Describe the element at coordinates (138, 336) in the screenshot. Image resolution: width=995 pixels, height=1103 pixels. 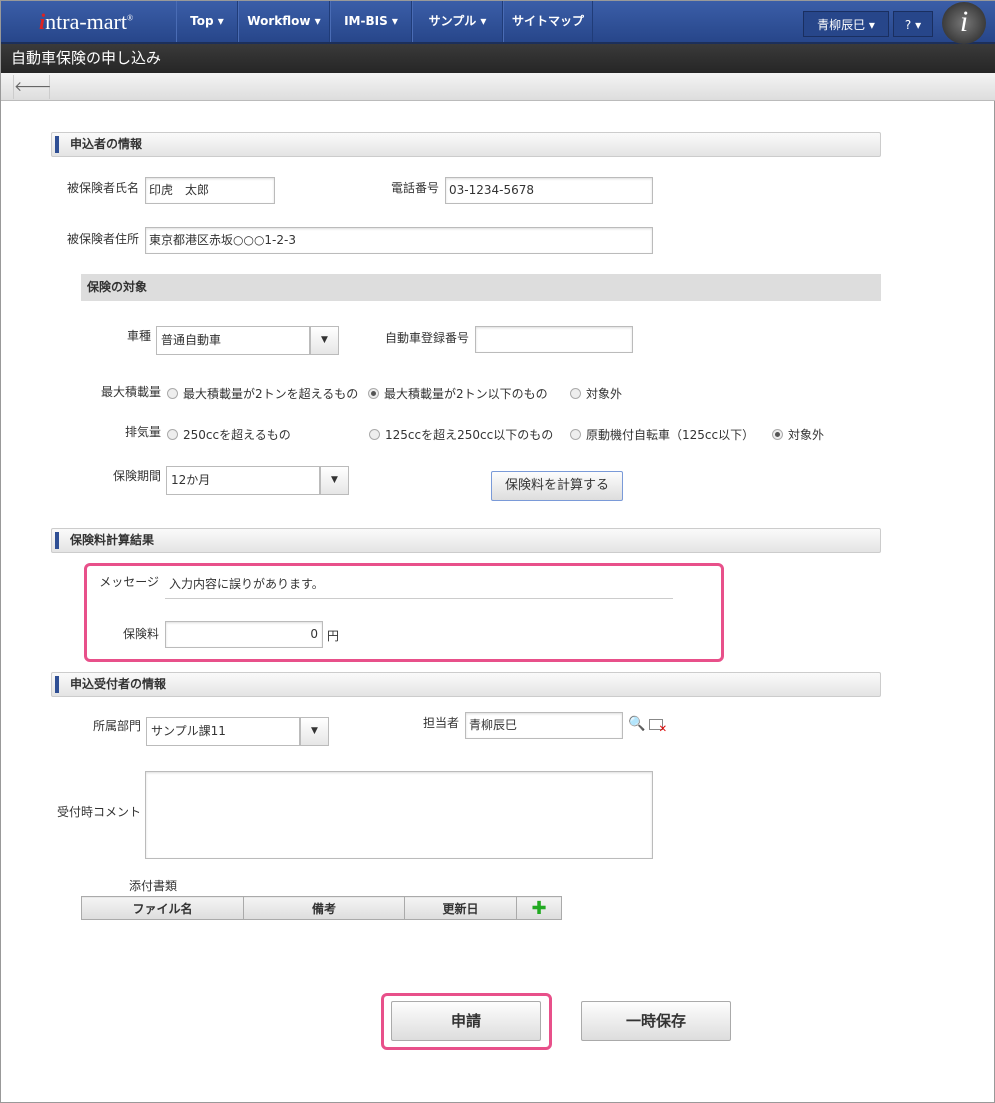
I see `car-type-label: 車種` at that location.